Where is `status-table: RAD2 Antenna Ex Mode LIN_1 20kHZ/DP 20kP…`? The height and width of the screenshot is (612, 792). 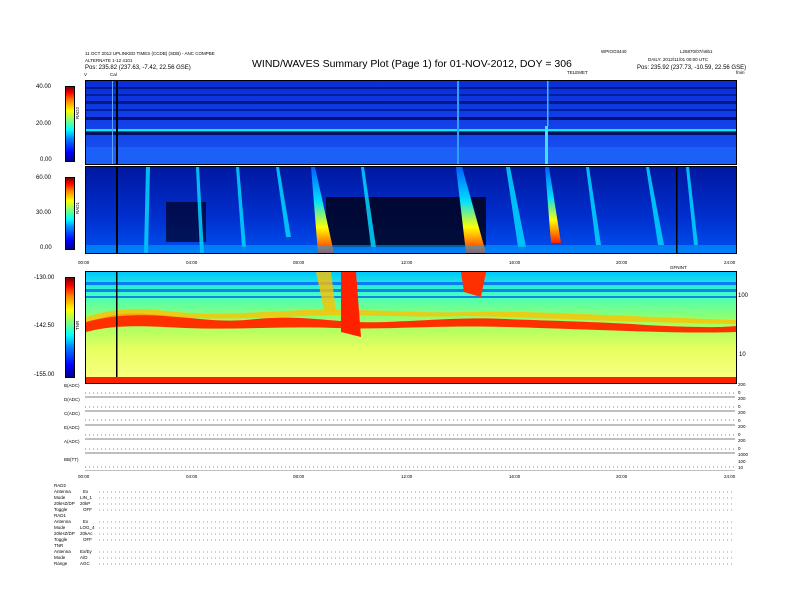
status-table: RAD2 Antenna Ex Mode LIN_1 20kHZ/DP 20kP… is located at coordinates (404, 526).